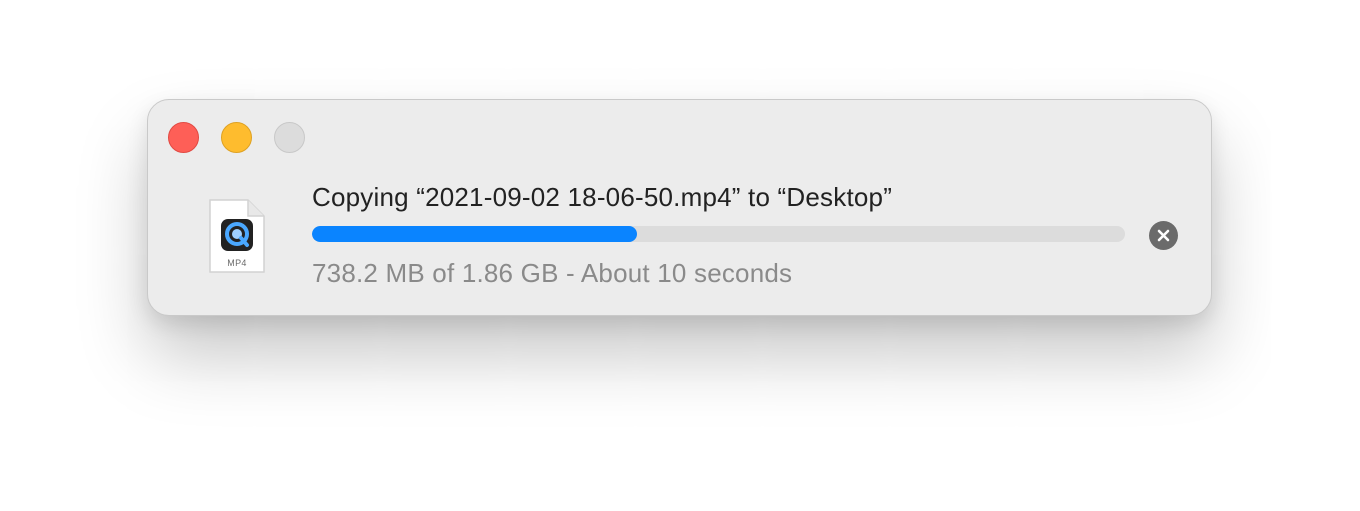 Image resolution: width=1360 pixels, height=511 pixels. What do you see at coordinates (289, 137) in the screenshot?
I see `zoom-window-button` at bounding box center [289, 137].